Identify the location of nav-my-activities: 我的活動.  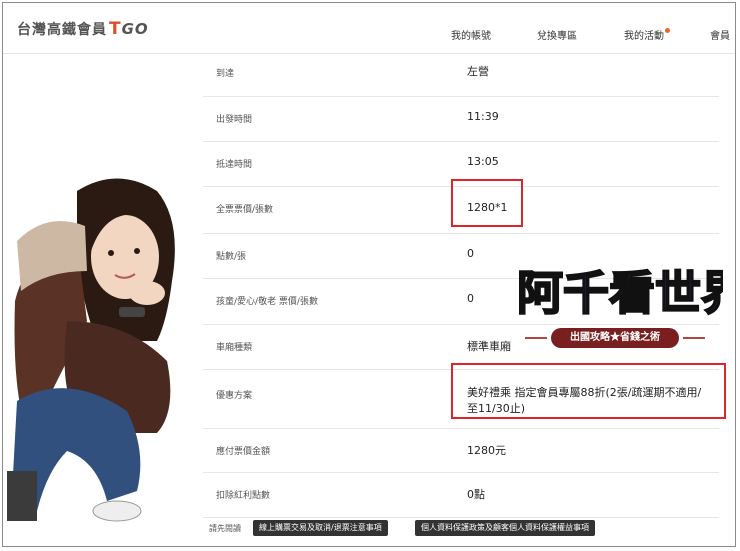
(647, 34).